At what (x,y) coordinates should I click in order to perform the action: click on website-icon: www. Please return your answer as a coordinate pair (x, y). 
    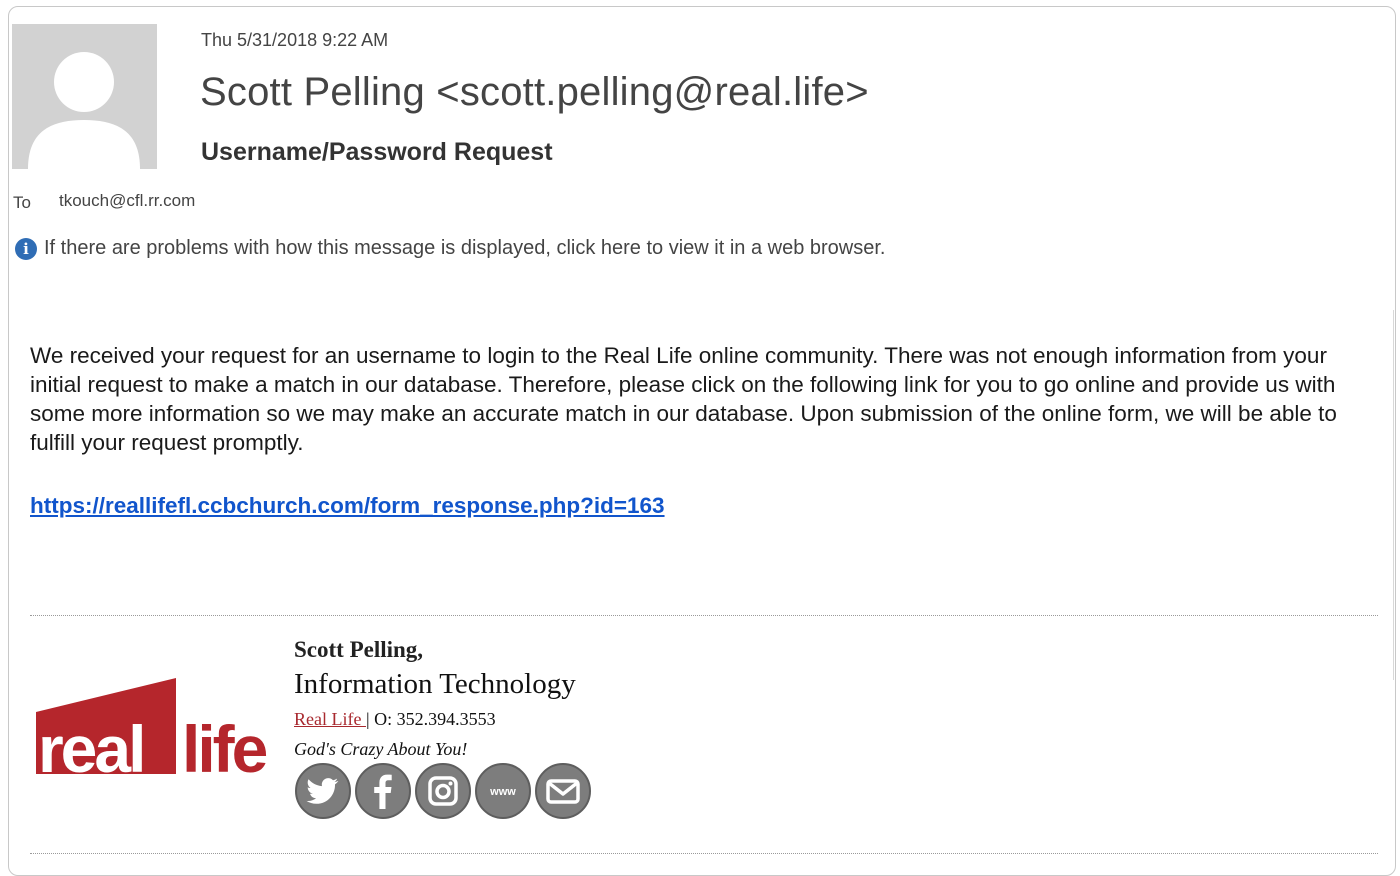
    Looking at the image, I should click on (503, 791).